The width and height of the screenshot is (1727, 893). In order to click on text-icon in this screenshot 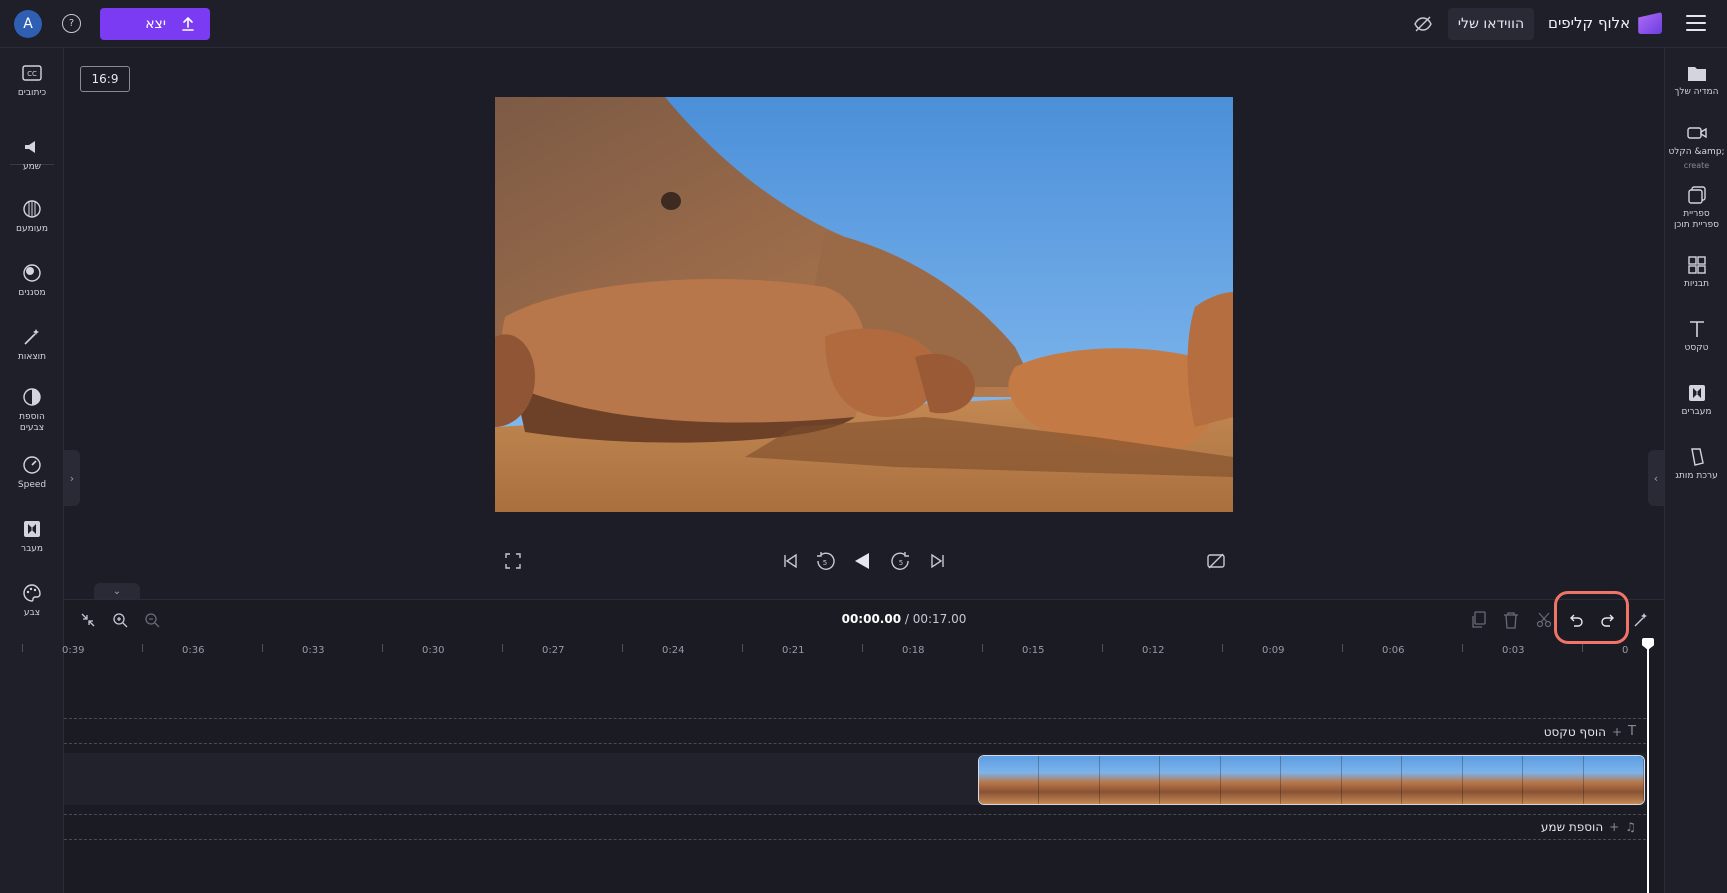, I will do `click(1697, 329)`.